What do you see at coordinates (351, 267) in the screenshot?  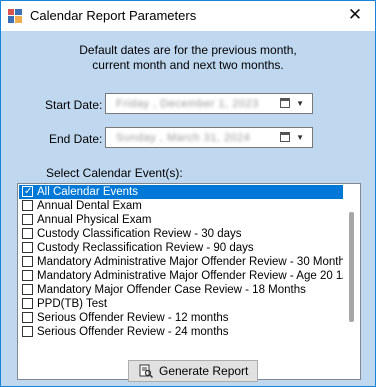 I see `scrollbar-thumb` at bounding box center [351, 267].